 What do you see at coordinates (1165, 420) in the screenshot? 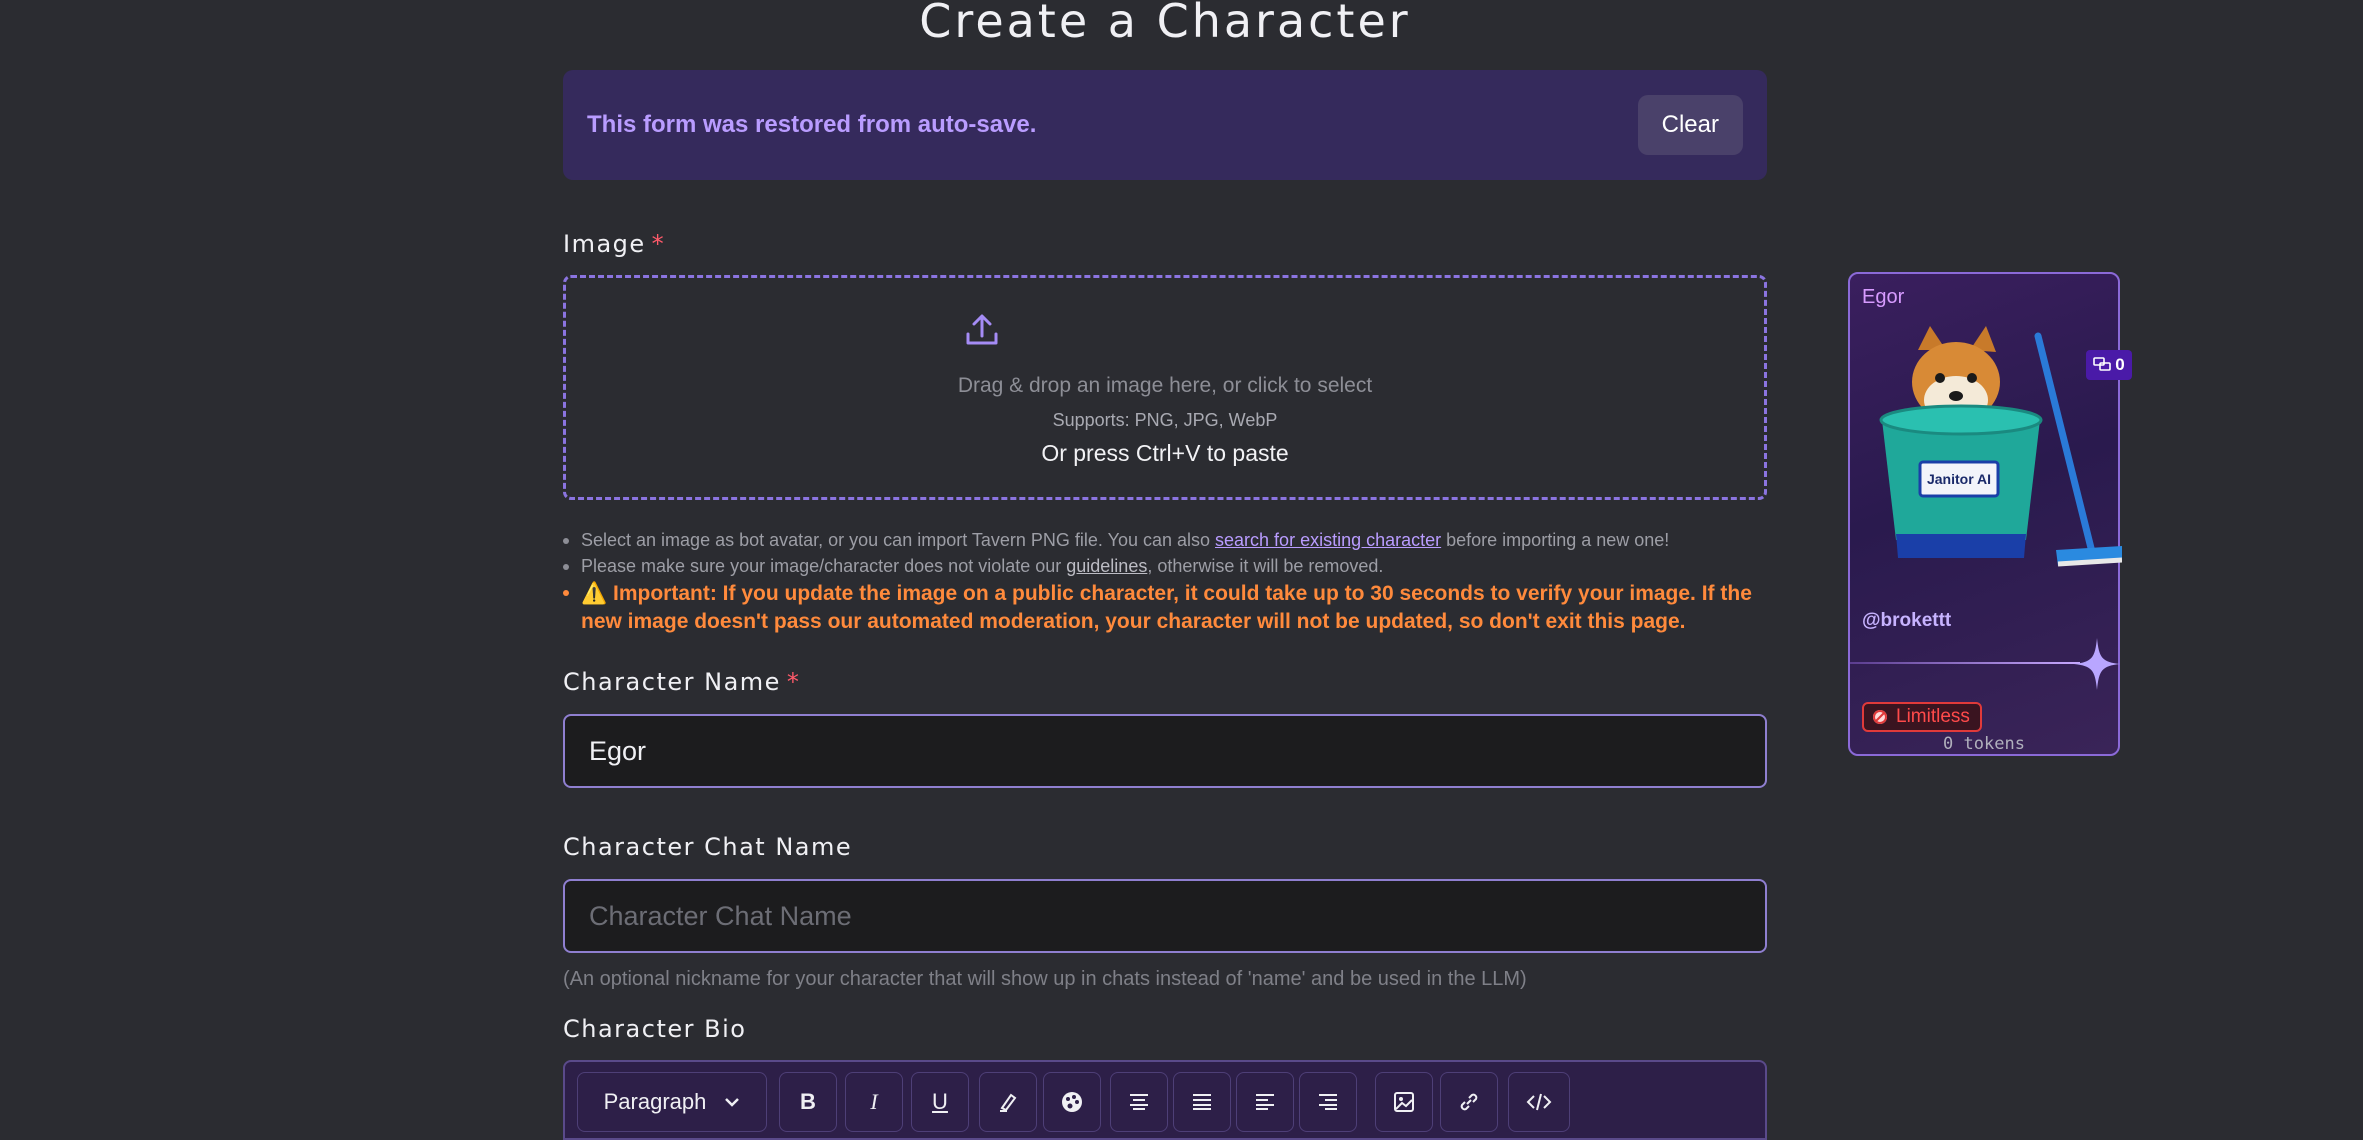
I see `dropzone-supports-text: Supports: PNG, JPG, WebP` at bounding box center [1165, 420].